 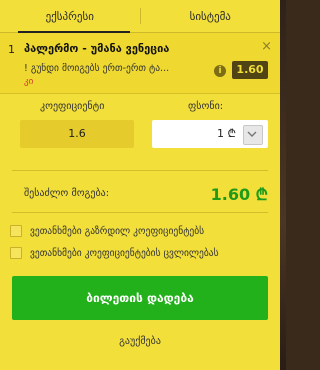 I want to click on accept-odds-change-checkbox, so click(x=16, y=253).